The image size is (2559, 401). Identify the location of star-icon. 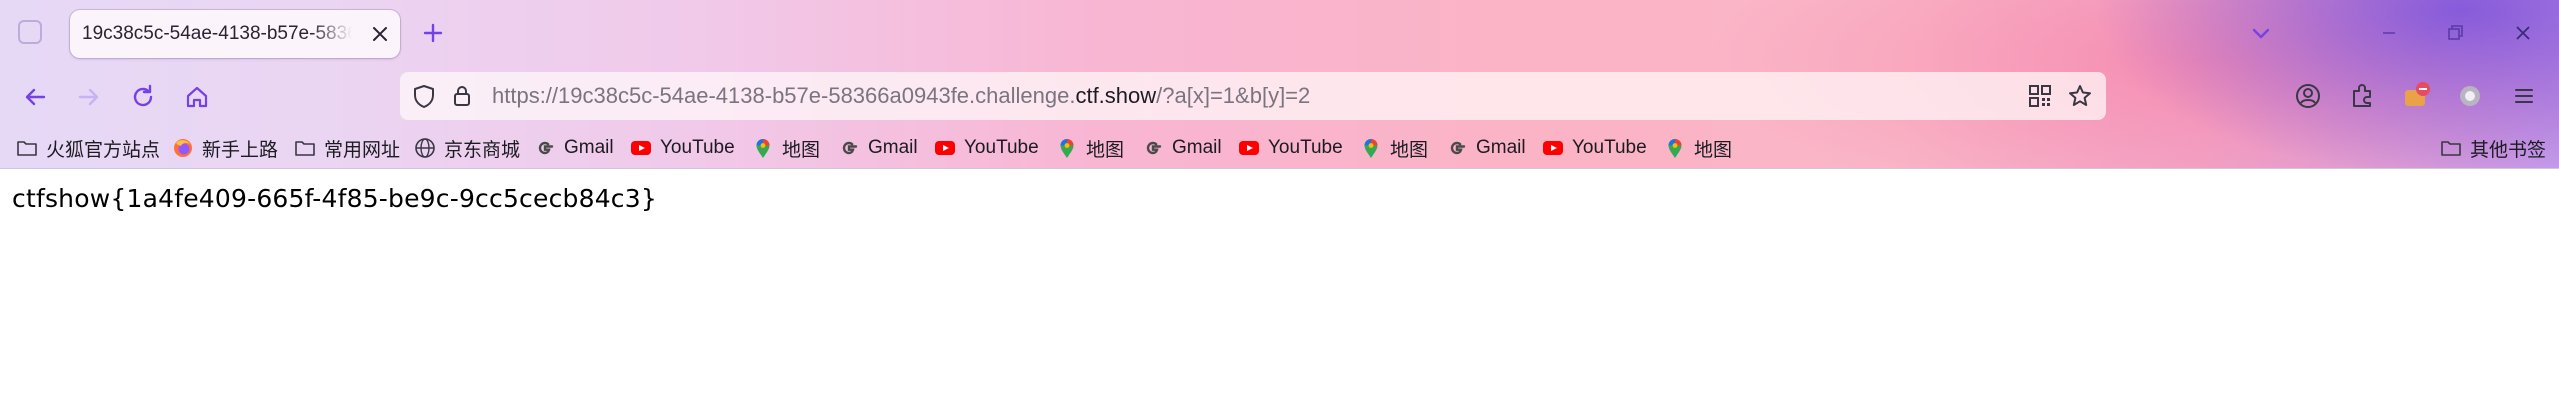
(2080, 96).